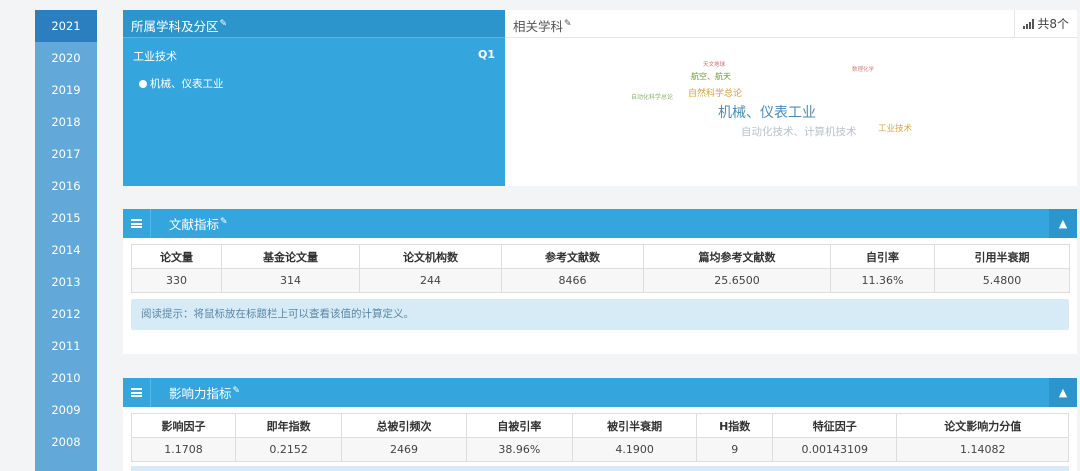  I want to click on year-item-2020: 2020, so click(66, 58).